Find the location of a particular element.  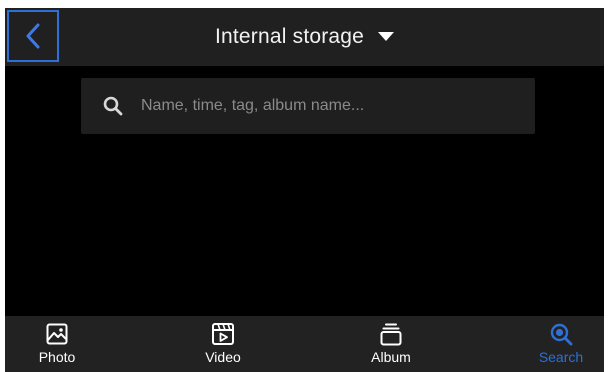

nav-item-video: Video is located at coordinates (223, 344).